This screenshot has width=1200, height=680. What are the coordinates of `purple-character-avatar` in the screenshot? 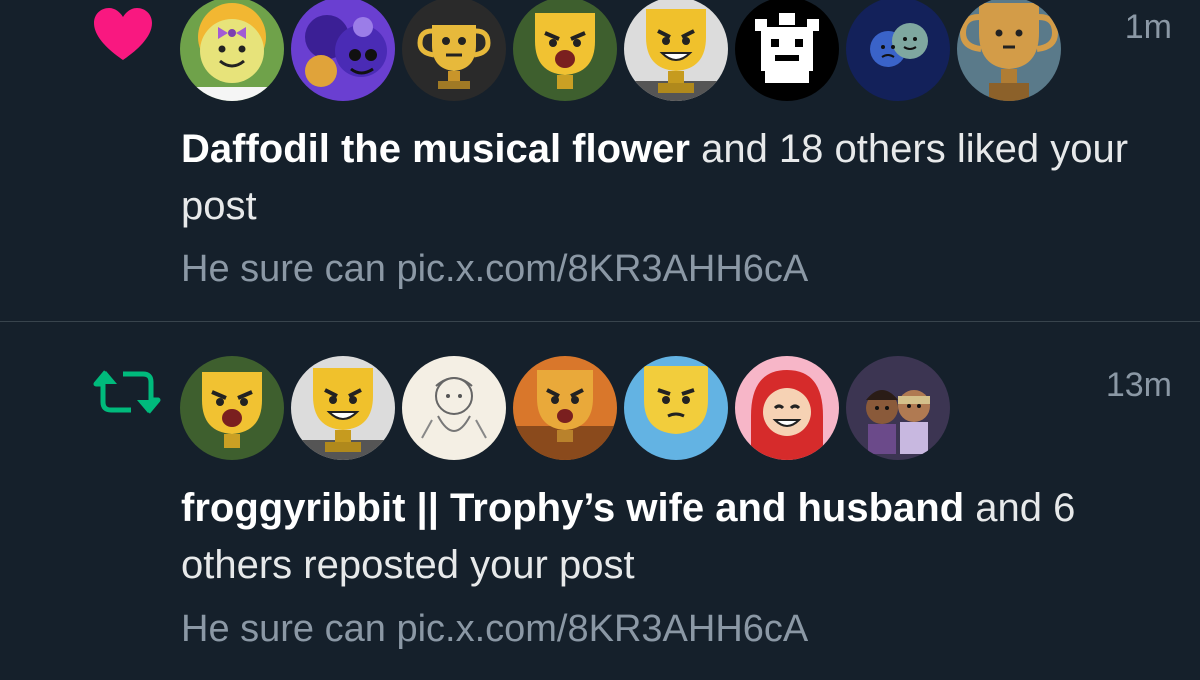 It's located at (343, 50).